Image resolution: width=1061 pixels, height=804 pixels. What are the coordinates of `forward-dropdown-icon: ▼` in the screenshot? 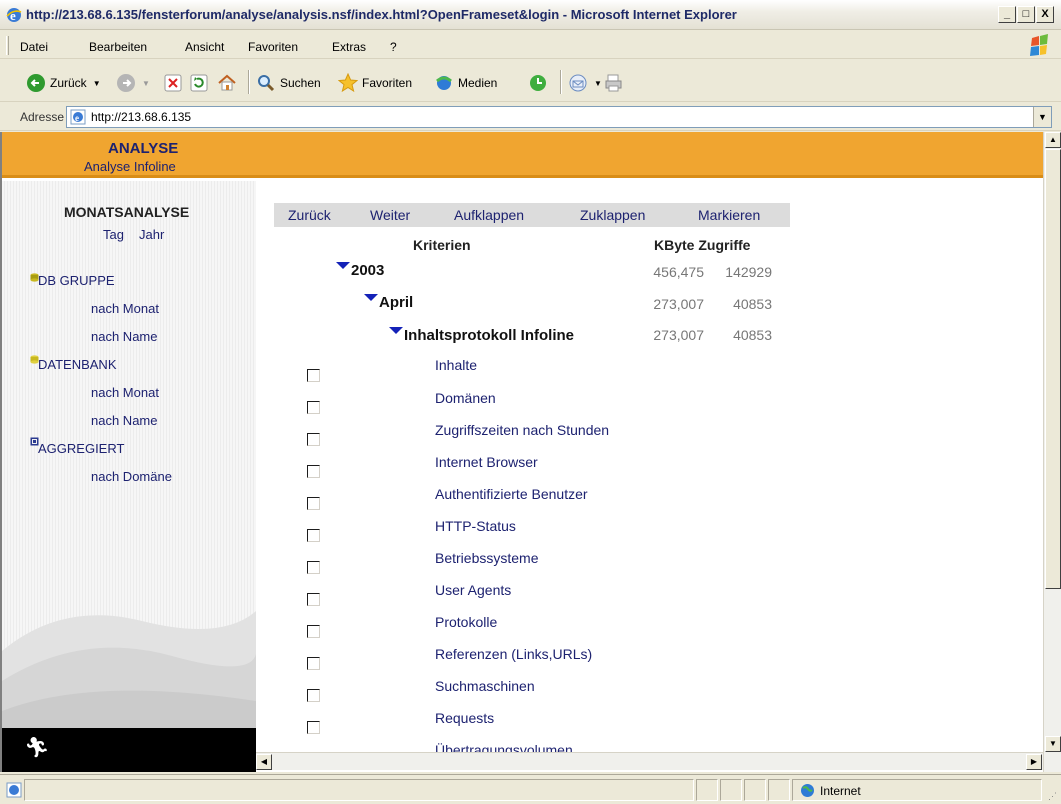 It's located at (146, 83).